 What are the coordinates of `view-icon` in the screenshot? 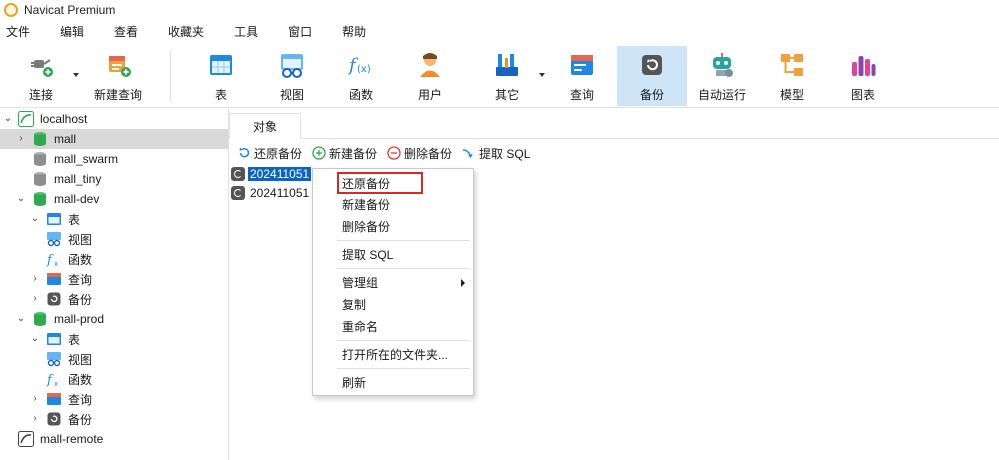 It's located at (54, 239).